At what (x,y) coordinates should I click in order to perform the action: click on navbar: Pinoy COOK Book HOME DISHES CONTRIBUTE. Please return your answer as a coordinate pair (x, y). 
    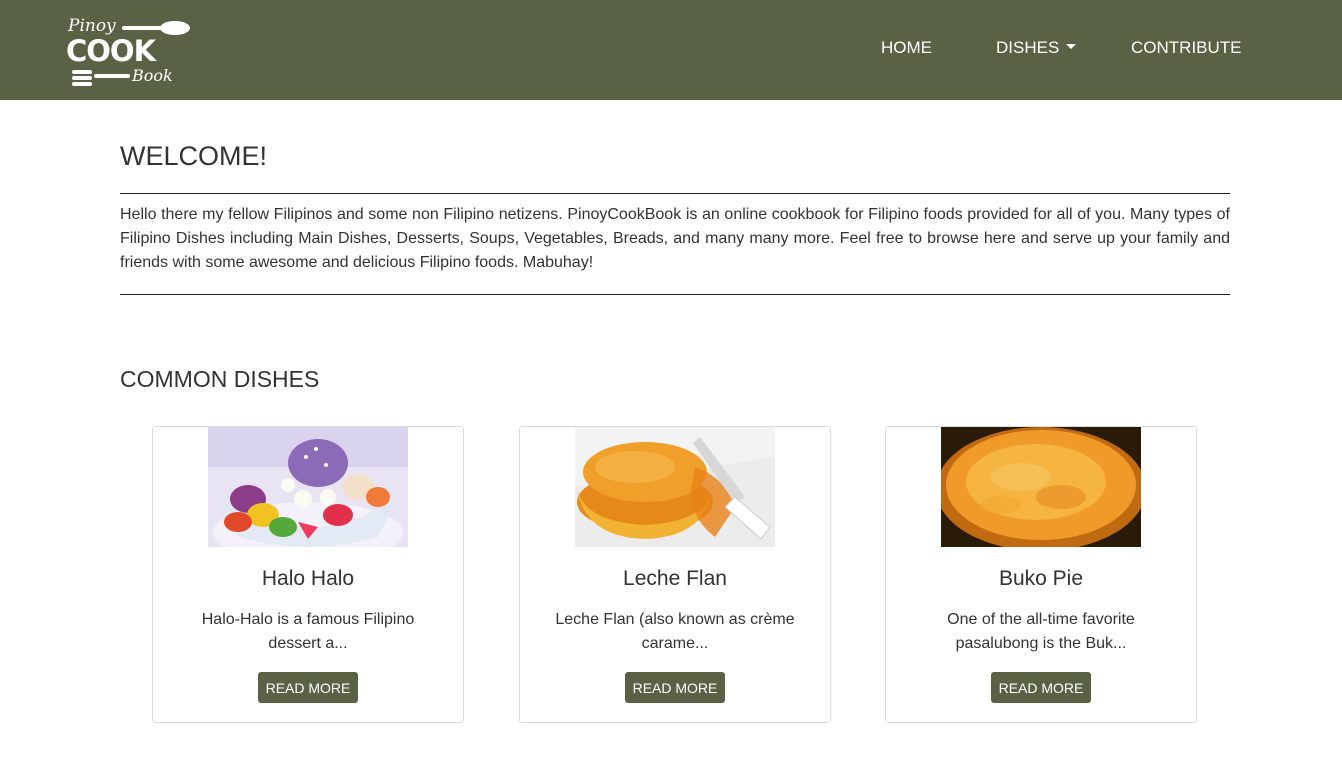
    Looking at the image, I should click on (671, 50).